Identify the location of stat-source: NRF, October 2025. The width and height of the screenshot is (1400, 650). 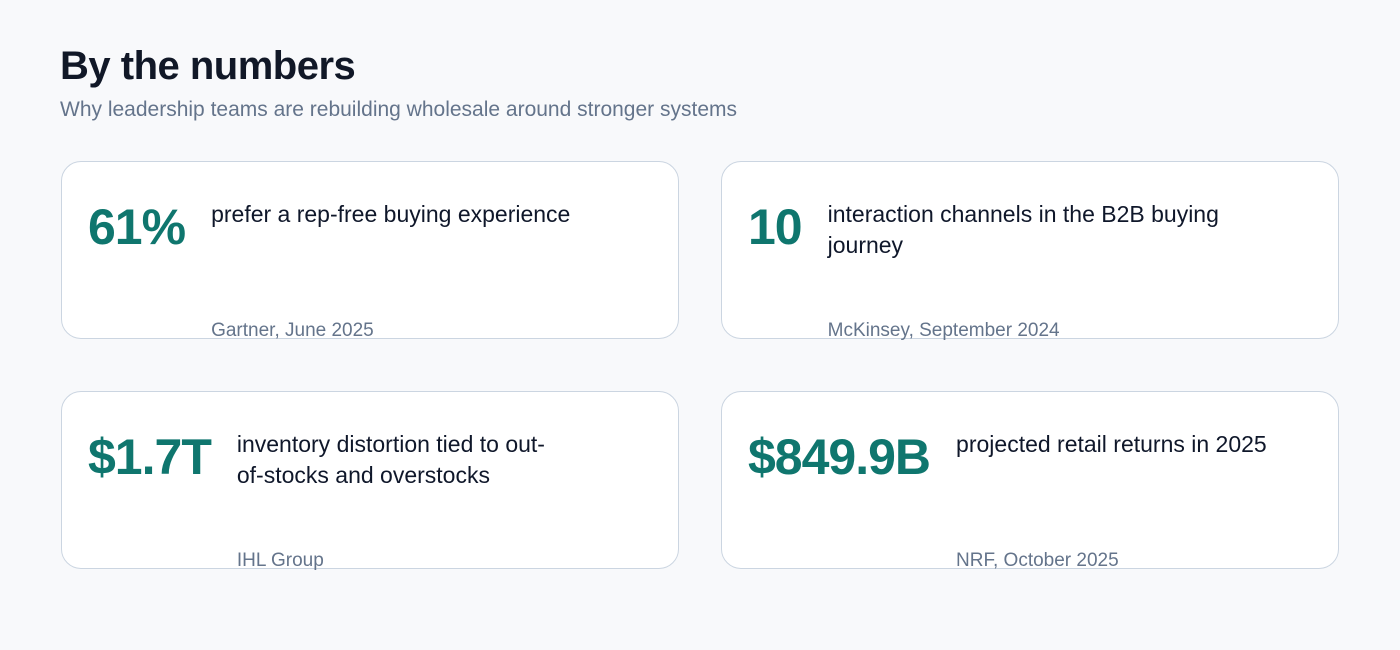
(1037, 560).